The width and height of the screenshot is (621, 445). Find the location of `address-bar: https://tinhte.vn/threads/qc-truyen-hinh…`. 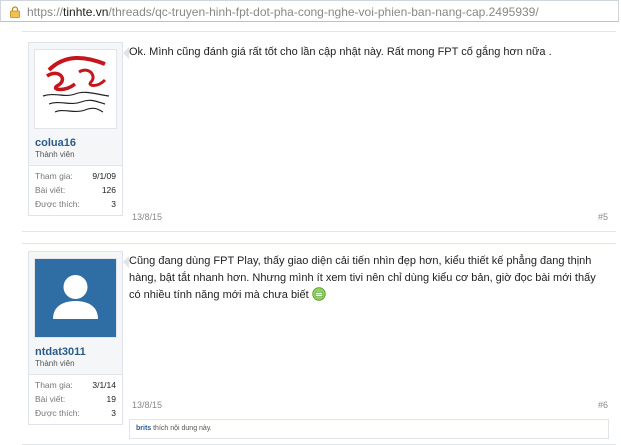

address-bar: https://tinhte.vn/threads/qc-truyen-hinh… is located at coordinates (309, 11).